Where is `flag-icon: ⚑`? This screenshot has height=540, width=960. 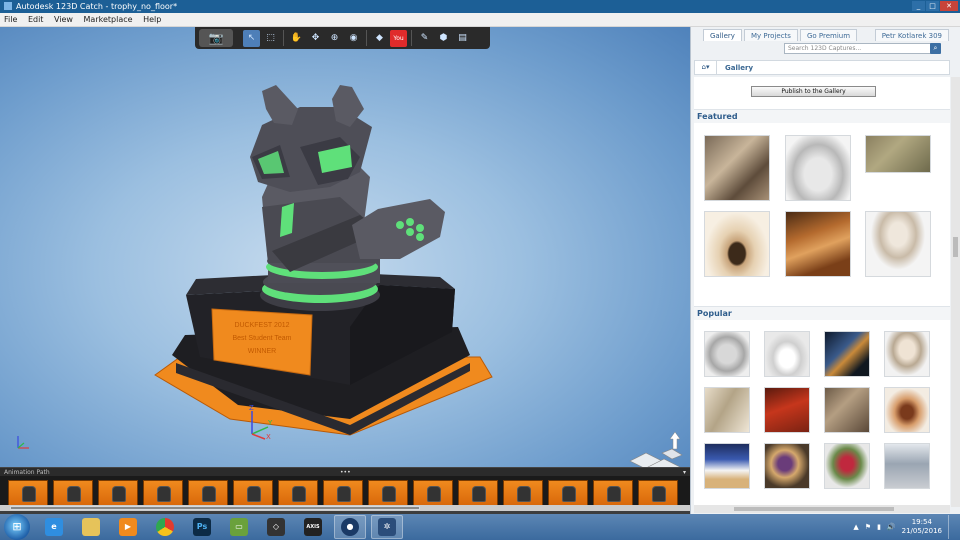 flag-icon: ⚑ is located at coordinates (868, 527).